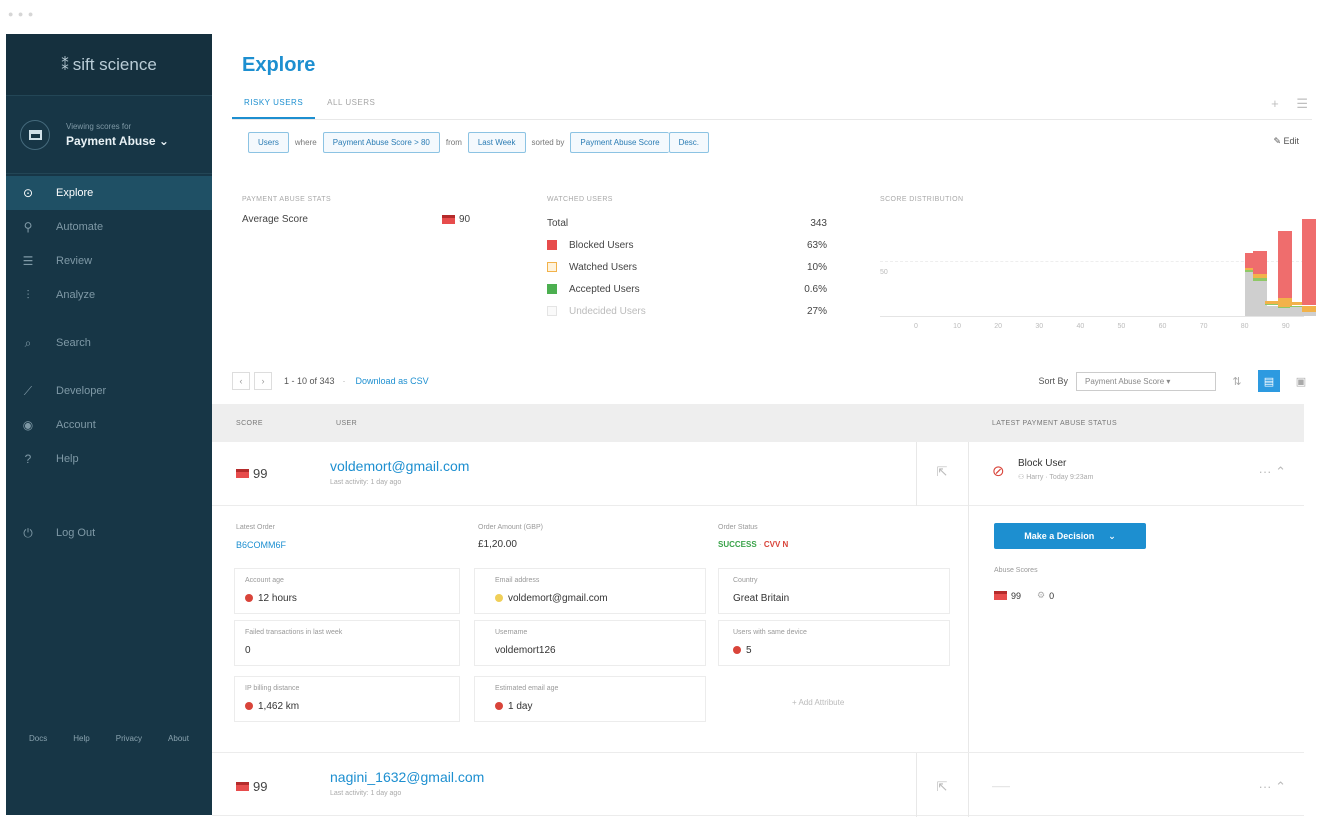 The width and height of the screenshot is (1327, 817). I want to click on footer-link-privacy: Privacy, so click(129, 738).